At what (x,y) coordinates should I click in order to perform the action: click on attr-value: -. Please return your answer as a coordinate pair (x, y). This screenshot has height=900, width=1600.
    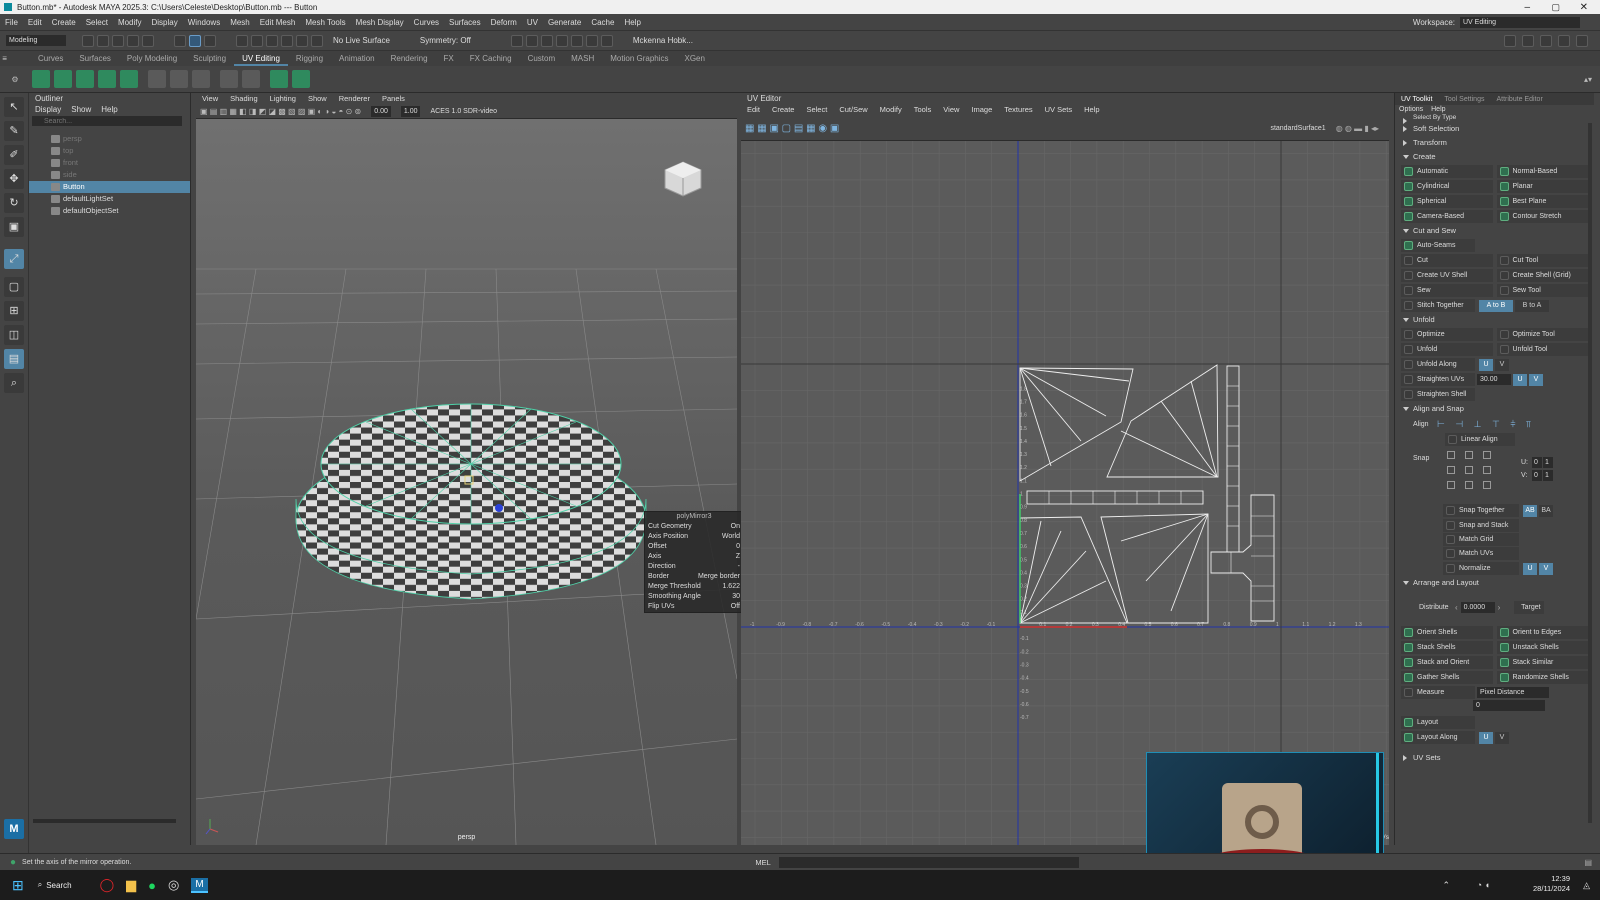
    Looking at the image, I should click on (739, 567).